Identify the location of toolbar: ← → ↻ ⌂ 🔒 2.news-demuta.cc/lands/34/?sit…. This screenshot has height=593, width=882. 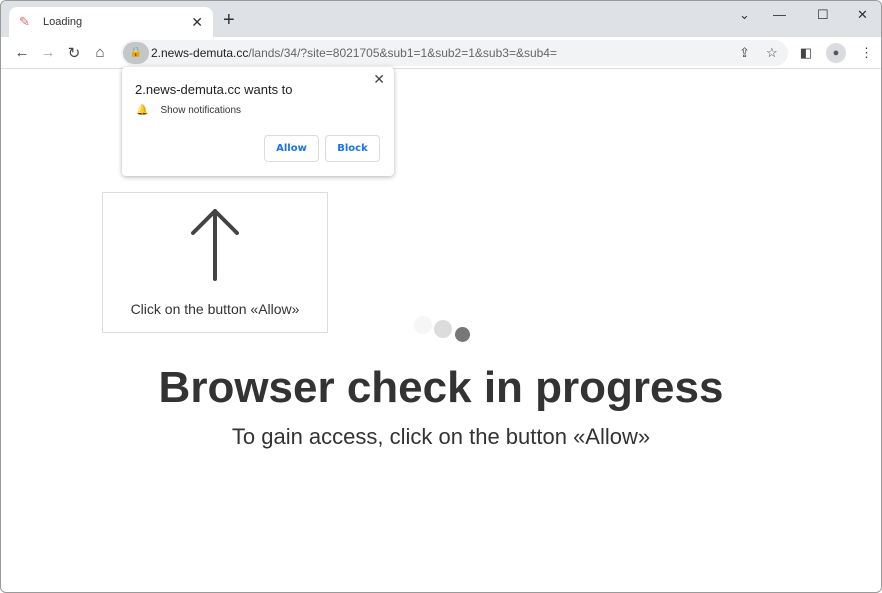
(441, 53).